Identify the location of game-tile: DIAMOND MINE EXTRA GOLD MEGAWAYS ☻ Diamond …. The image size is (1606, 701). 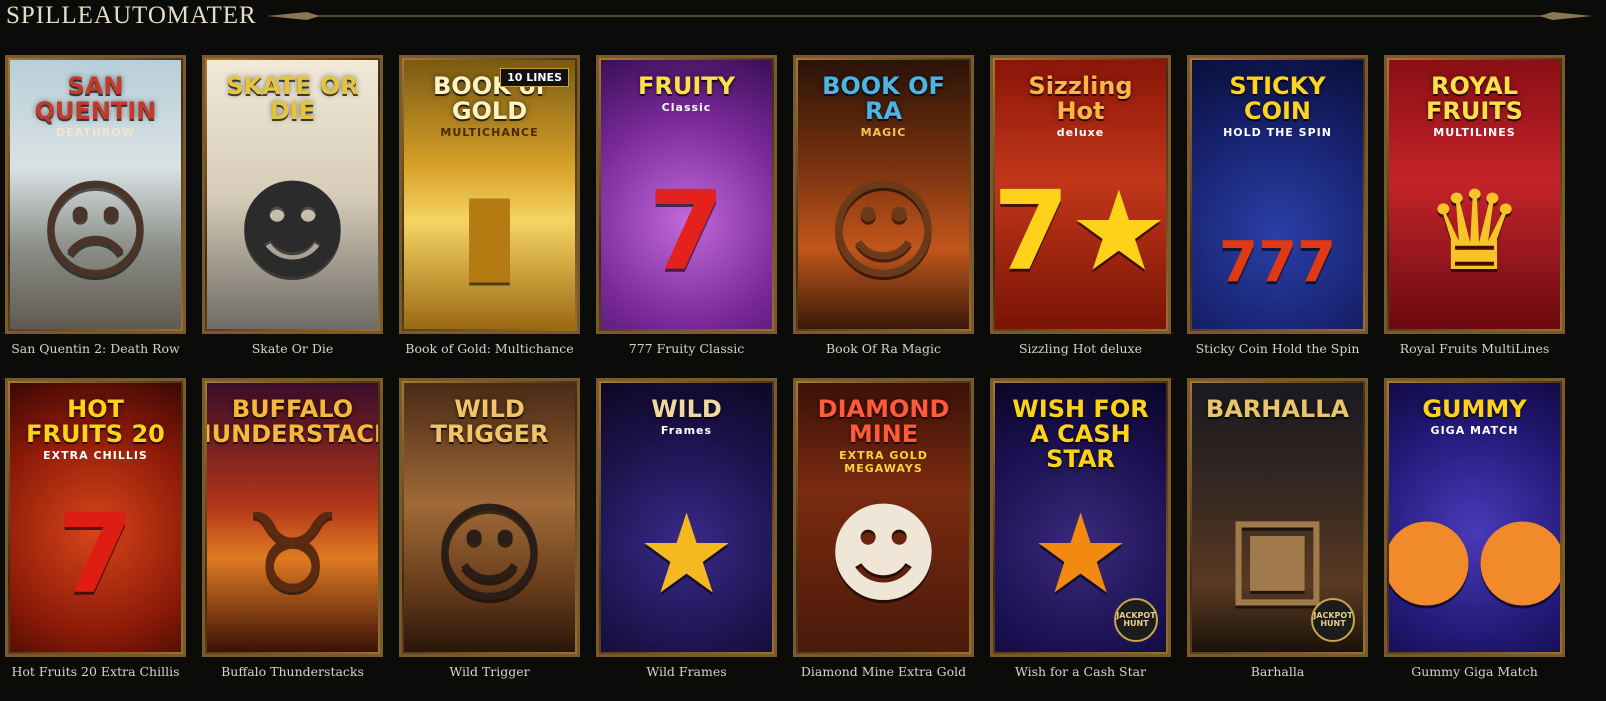
(883, 528).